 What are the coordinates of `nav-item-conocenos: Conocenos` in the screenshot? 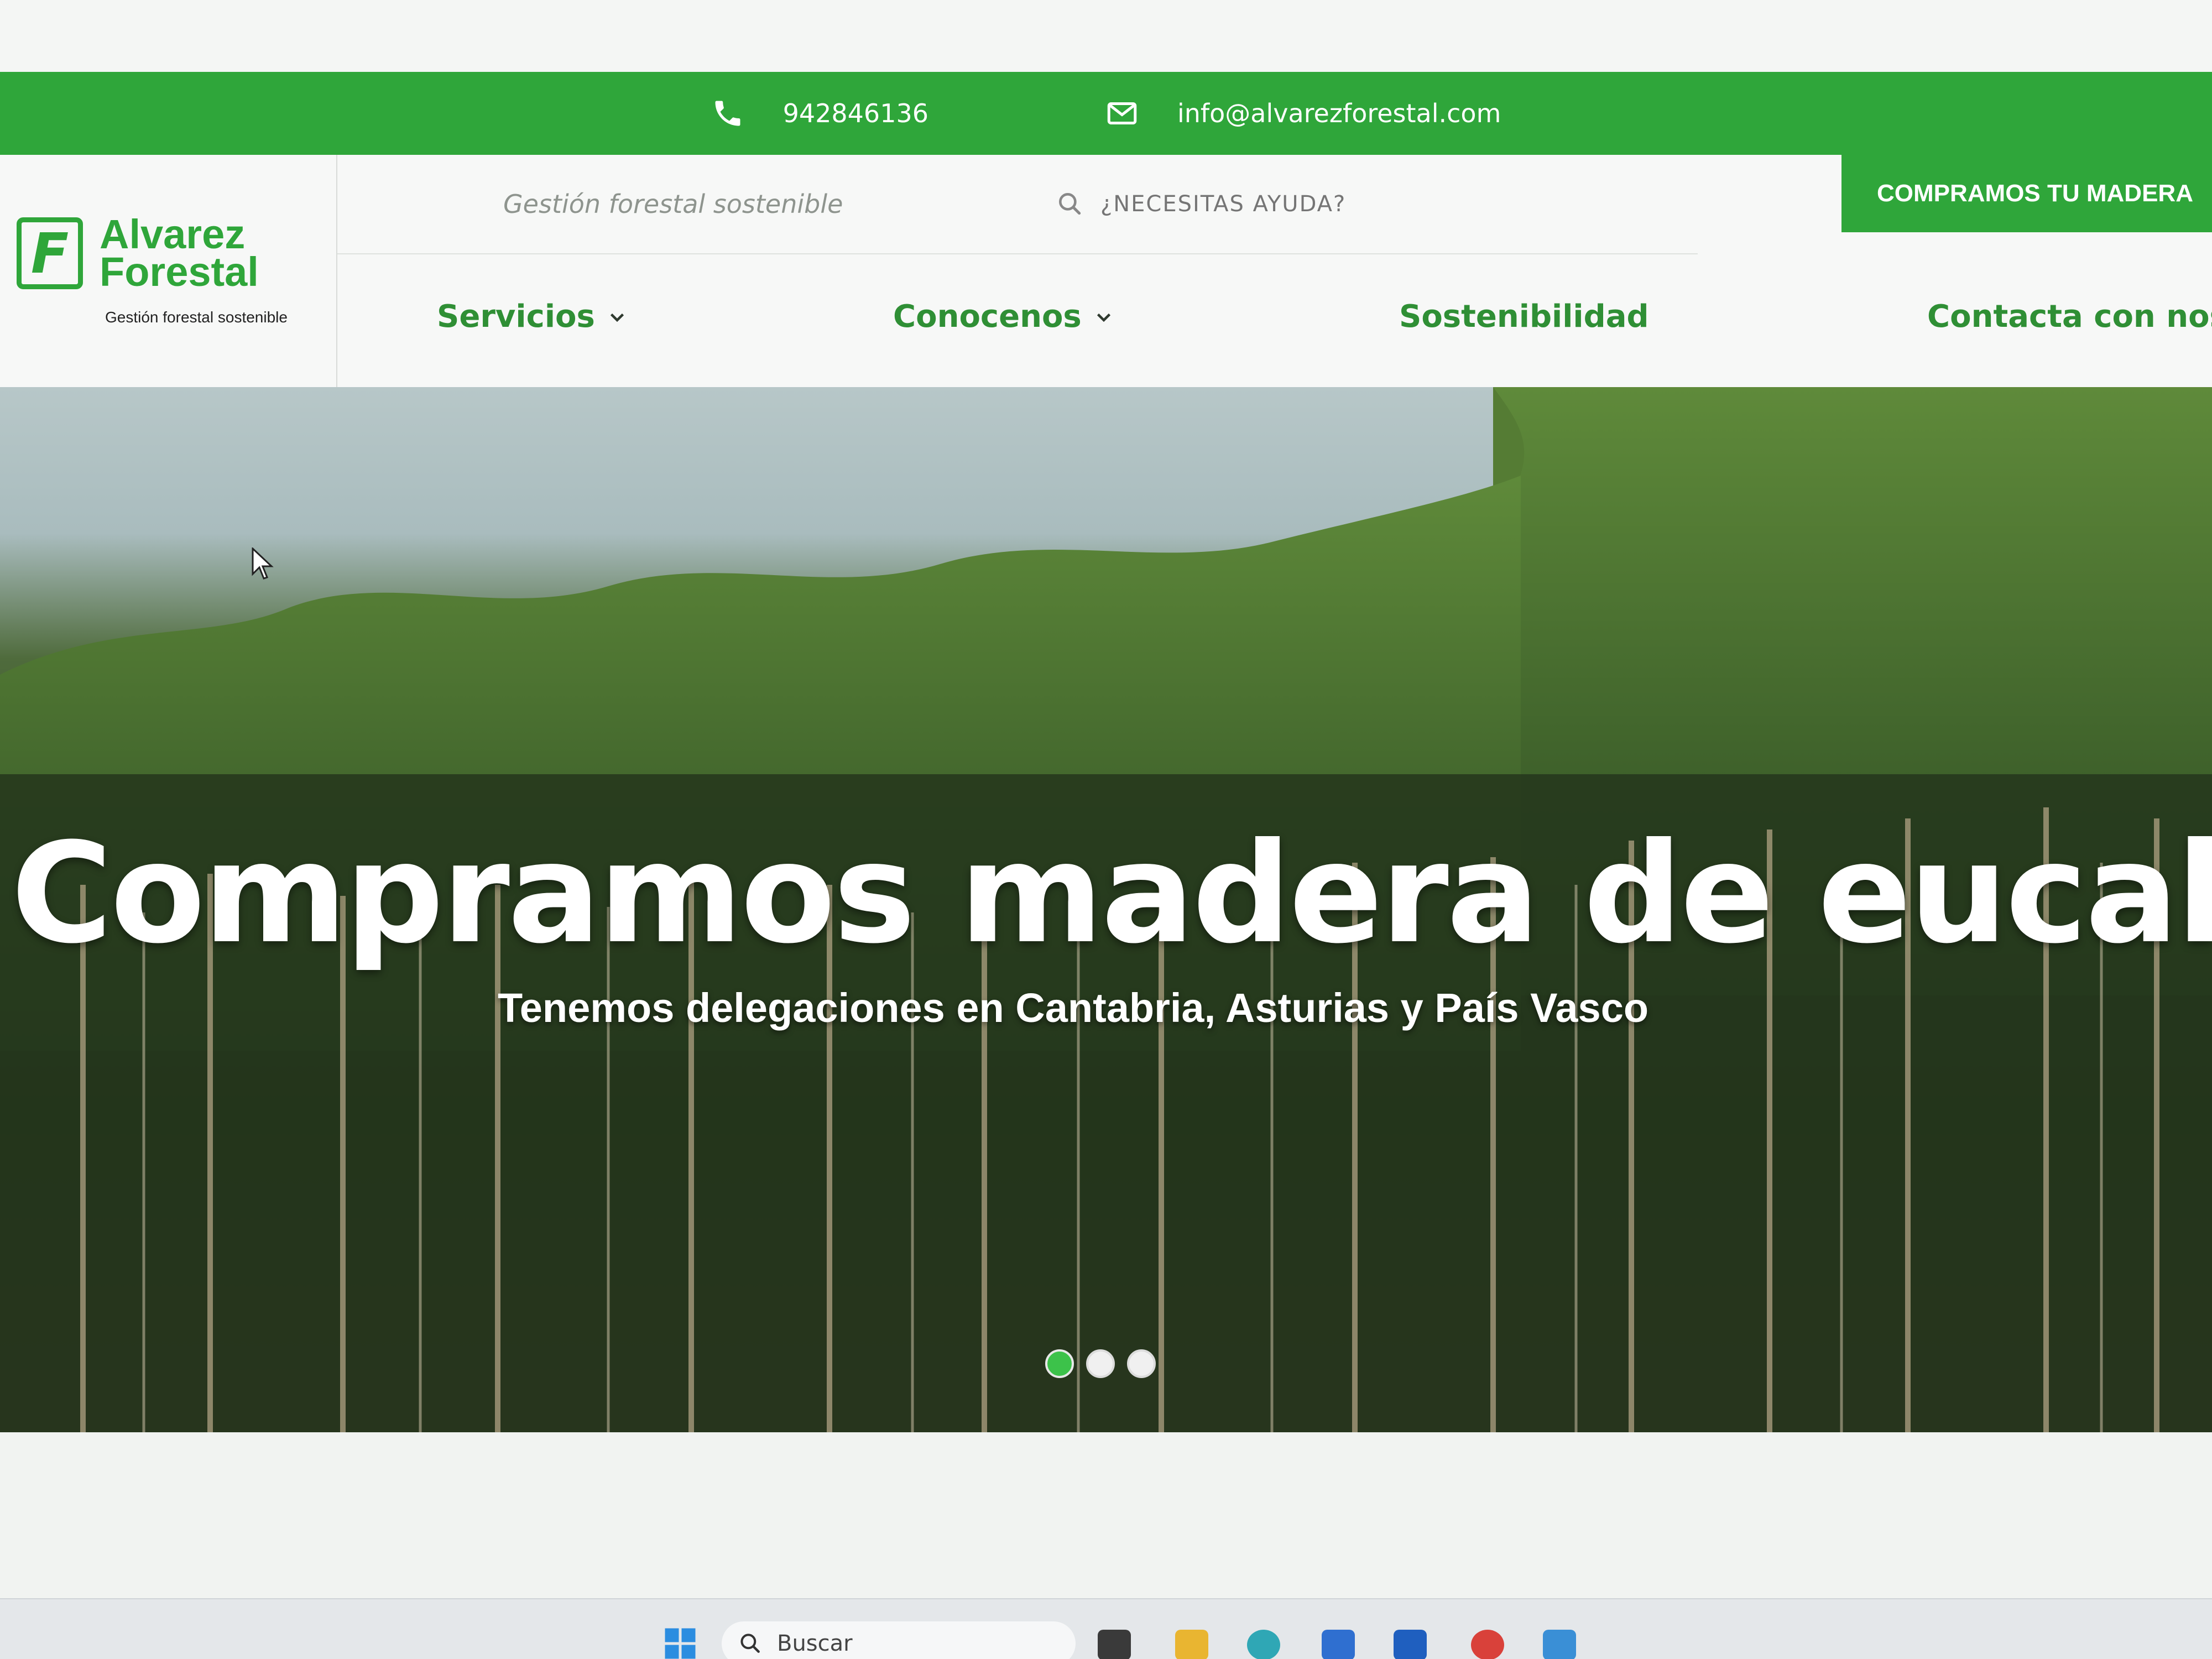 It's located at (1004, 317).